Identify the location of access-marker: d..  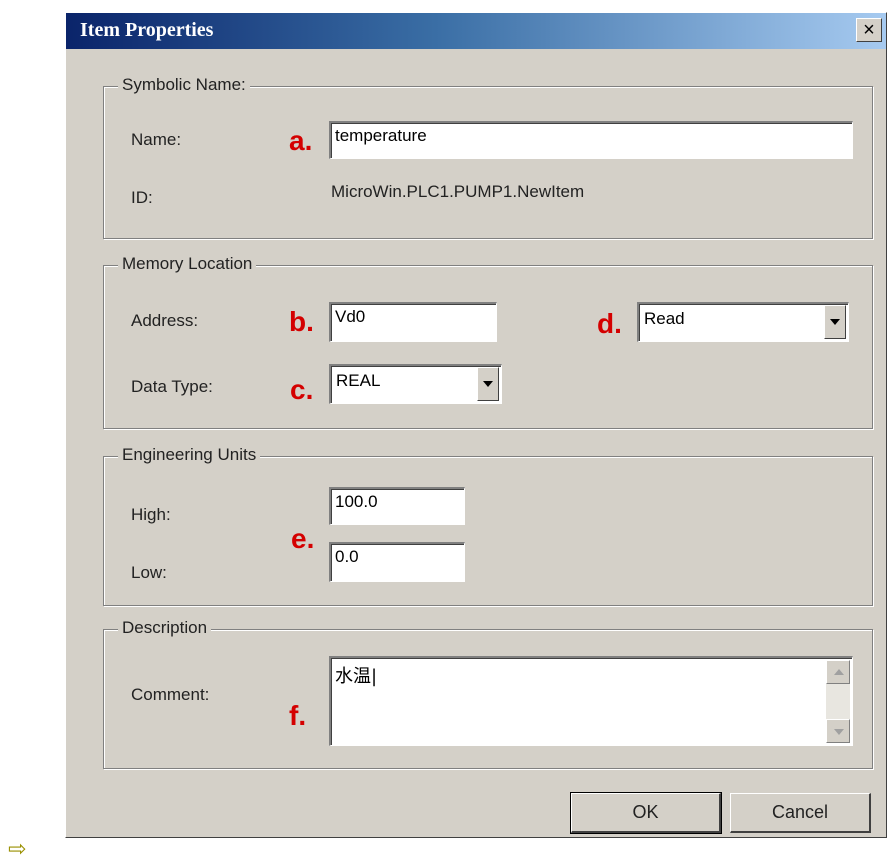
(609, 323).